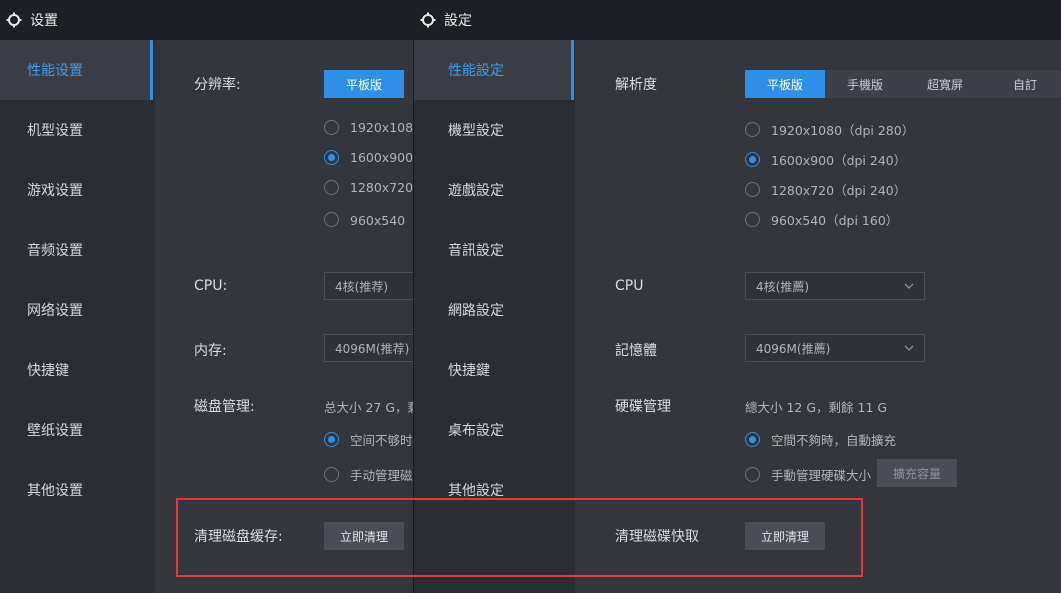 The height and width of the screenshot is (593, 1061). Describe the element at coordinates (76, 310) in the screenshot. I see `sidebar-item-network: 网络设置` at that location.